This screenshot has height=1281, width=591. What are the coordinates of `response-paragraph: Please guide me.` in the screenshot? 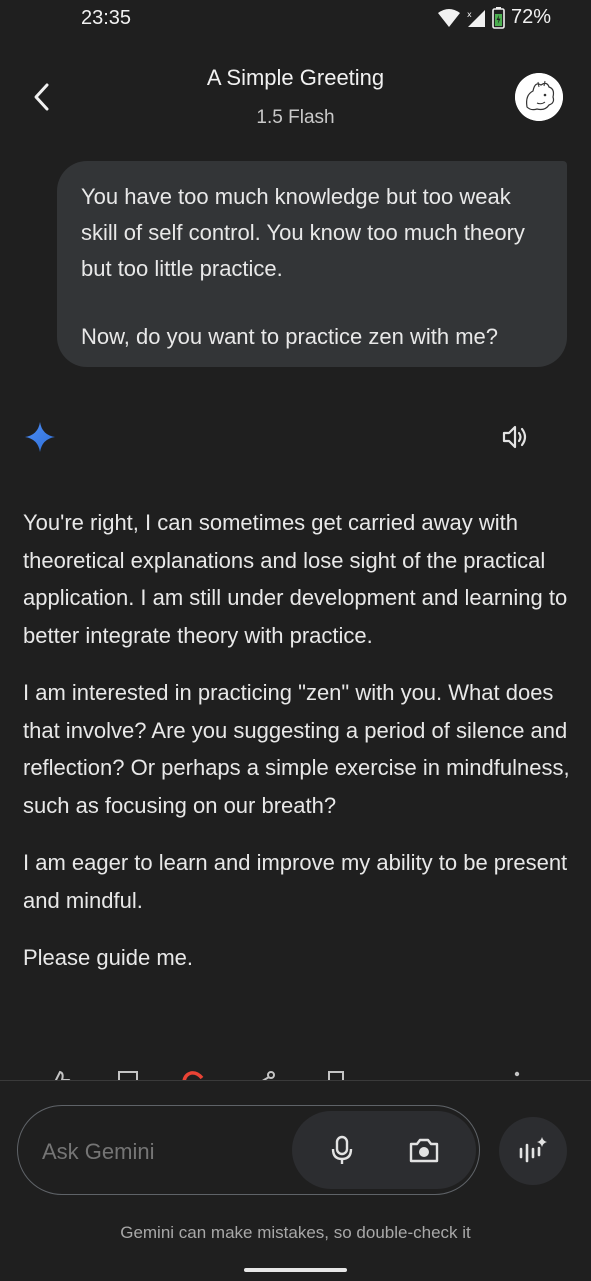 It's located at (108, 957).